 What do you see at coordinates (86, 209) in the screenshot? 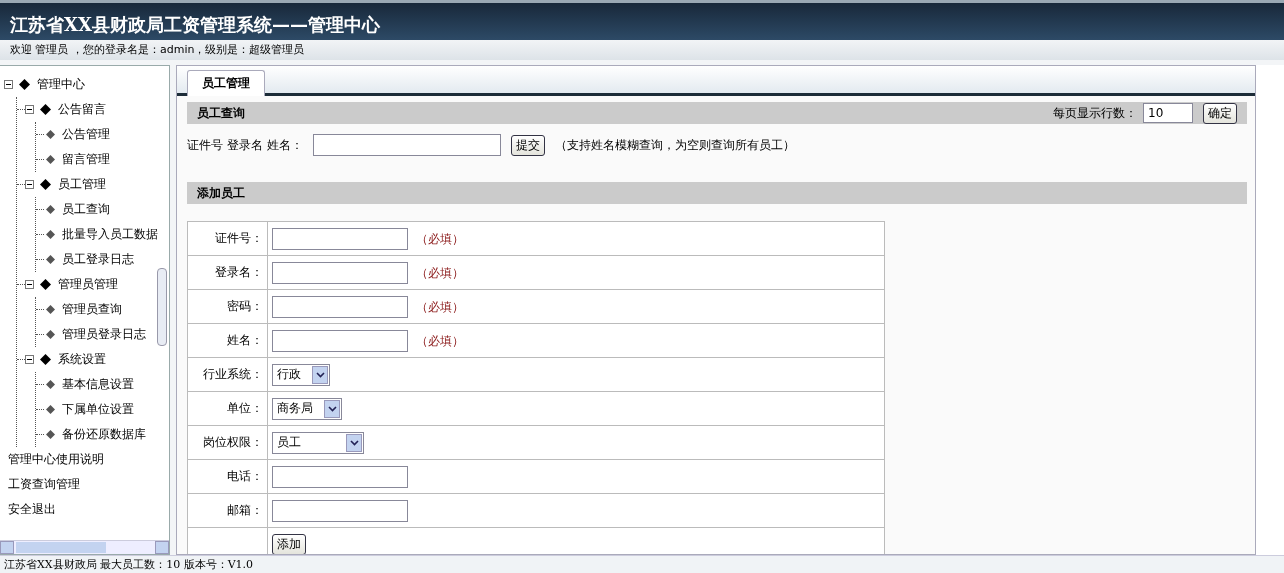
I see `tree-item: 员工查询` at bounding box center [86, 209].